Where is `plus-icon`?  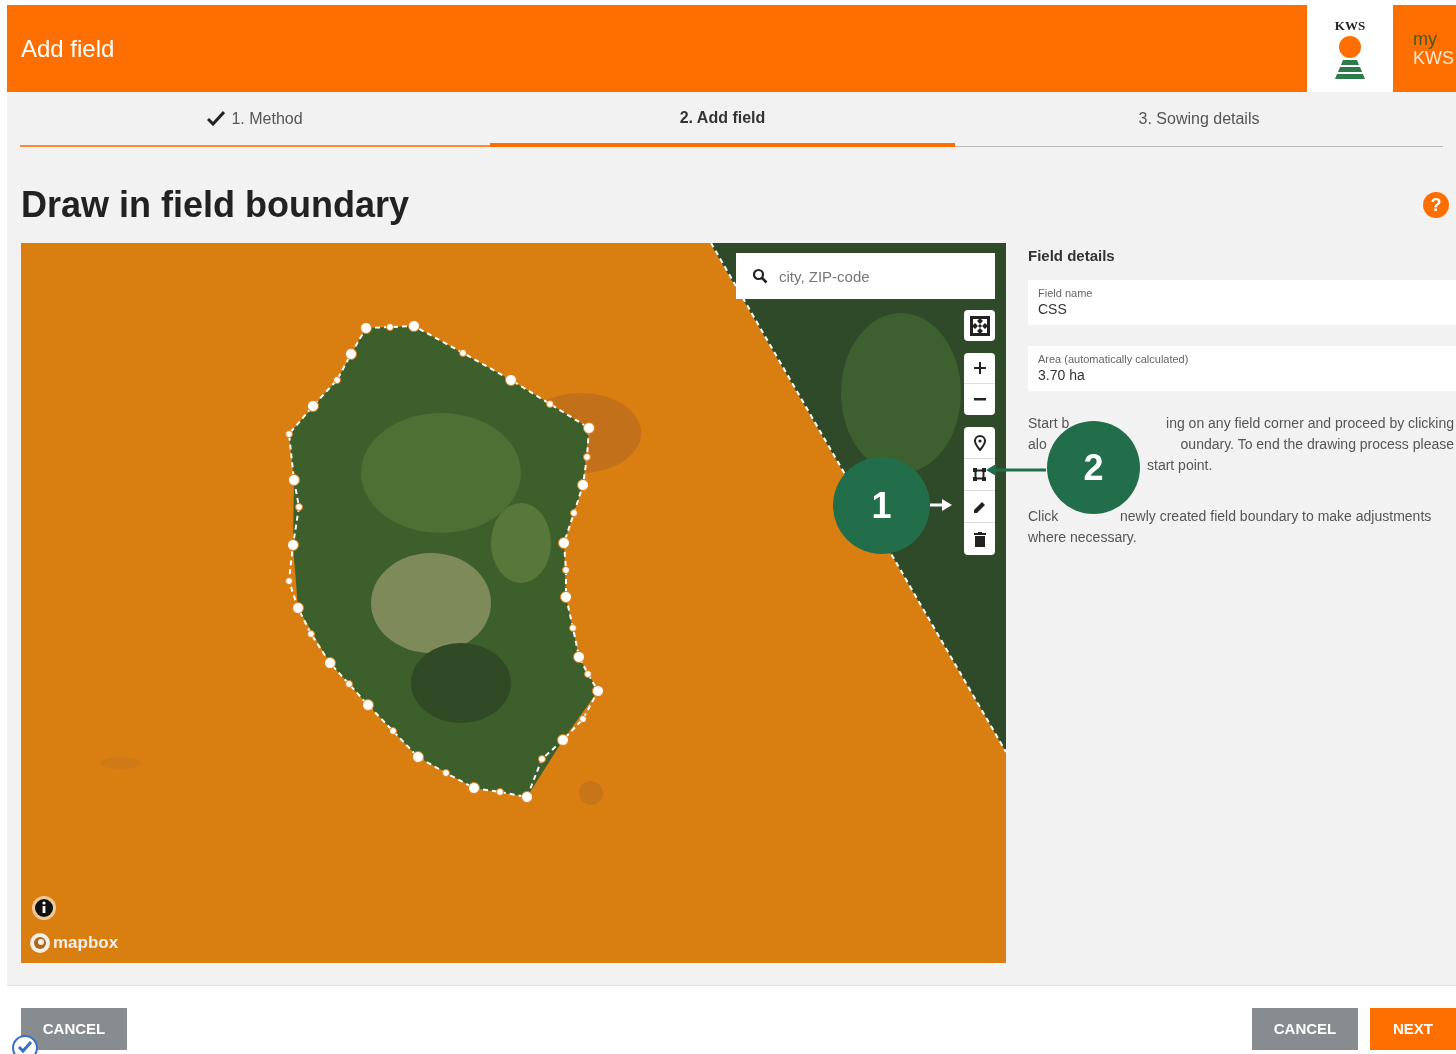 plus-icon is located at coordinates (979, 368).